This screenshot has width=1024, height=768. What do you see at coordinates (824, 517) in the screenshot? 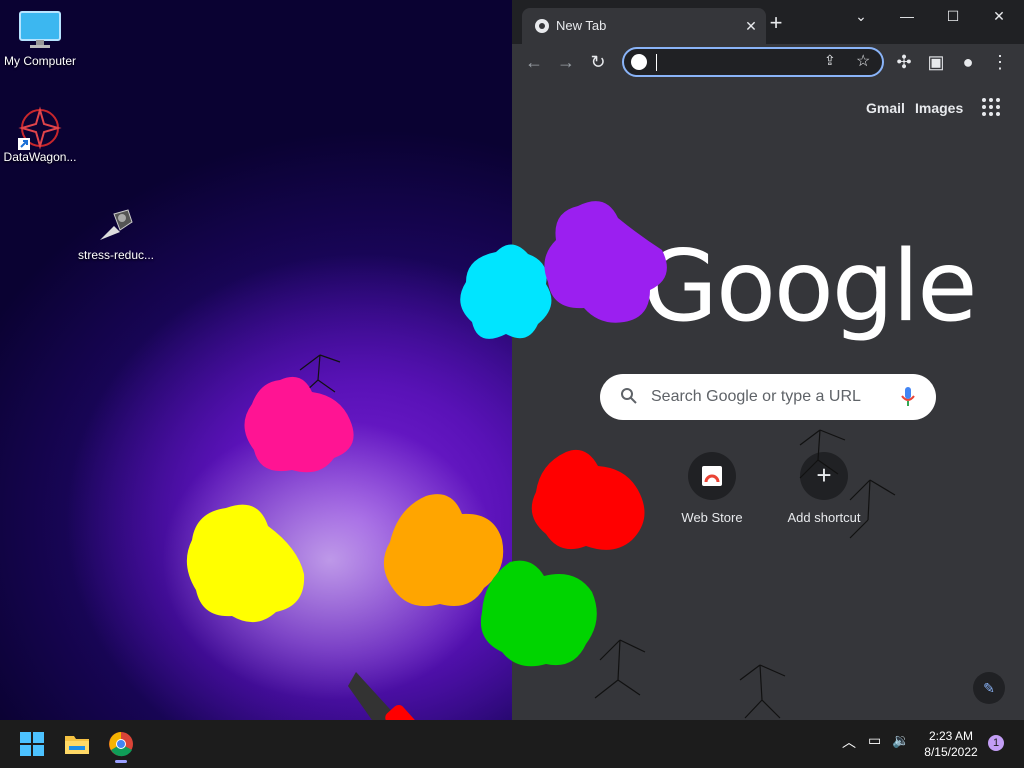
I see `shortcut-label: Add shortcut` at bounding box center [824, 517].